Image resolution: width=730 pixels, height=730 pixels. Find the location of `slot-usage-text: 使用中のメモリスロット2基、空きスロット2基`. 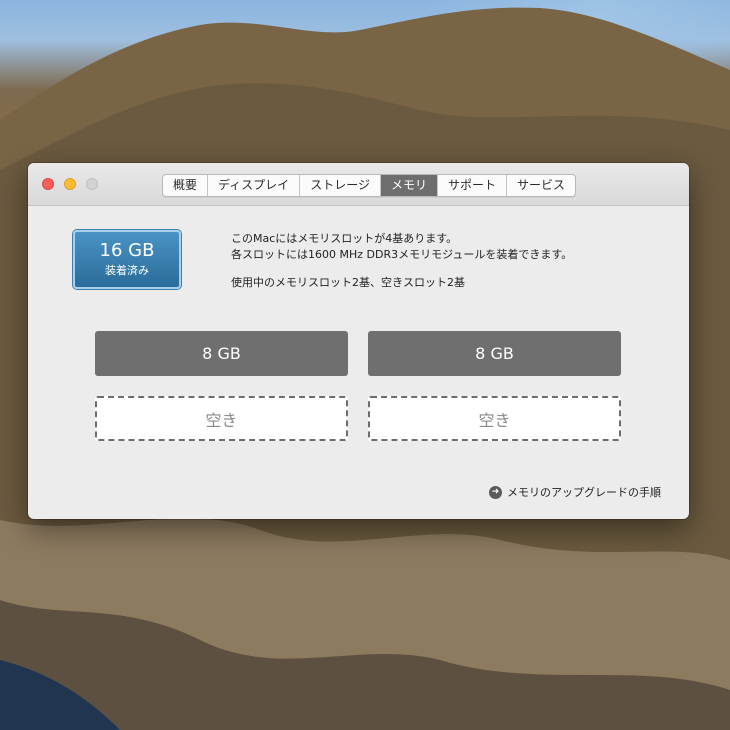

slot-usage-text: 使用中のメモリスロット2基、空きスロット2基 is located at coordinates (348, 282).